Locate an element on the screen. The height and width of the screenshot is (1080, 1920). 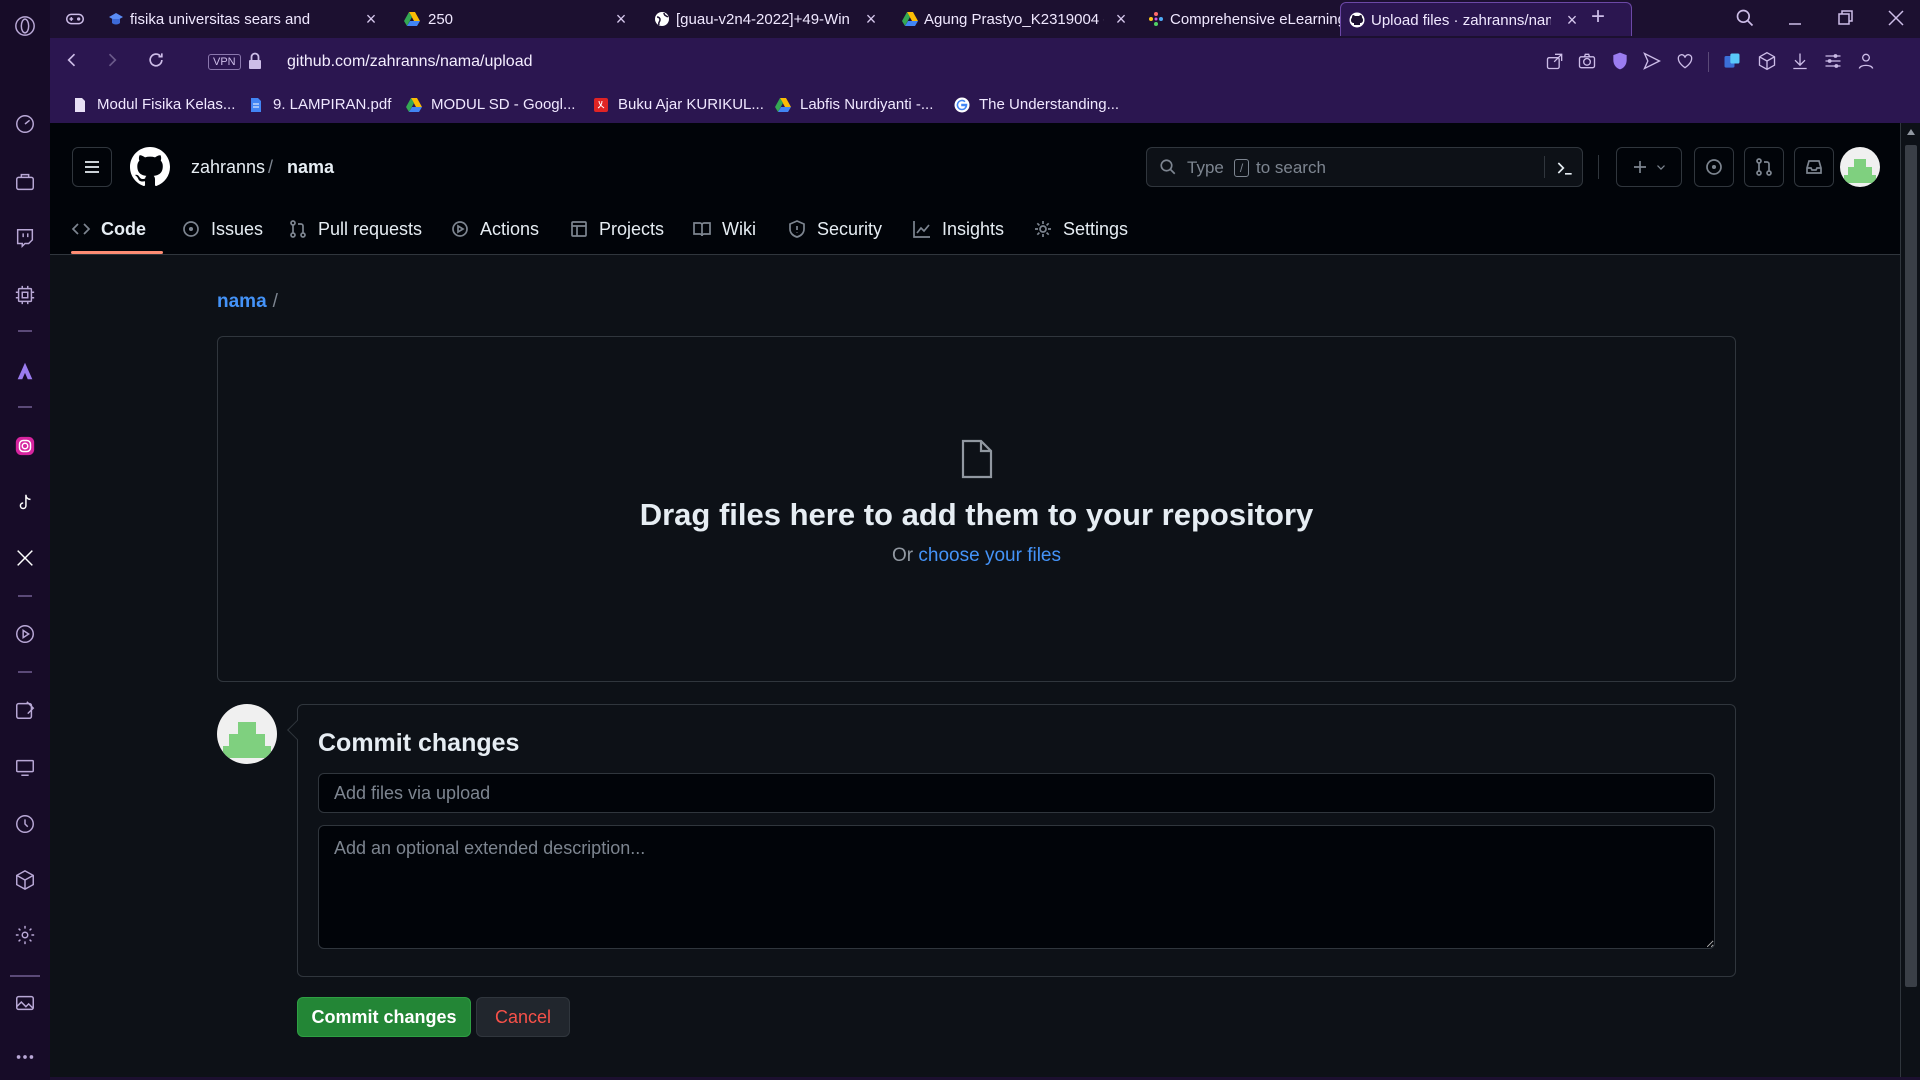
speed-dial-icon is located at coordinates (25, 124).